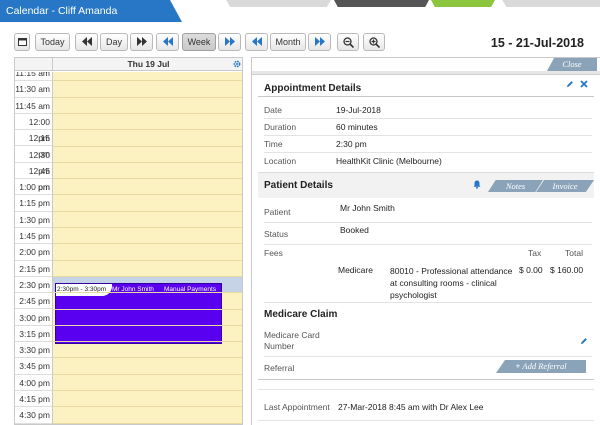 The height and width of the screenshot is (425, 600). What do you see at coordinates (33, 144) in the screenshot?
I see `time-slot-label: 12:15 pm` at bounding box center [33, 144].